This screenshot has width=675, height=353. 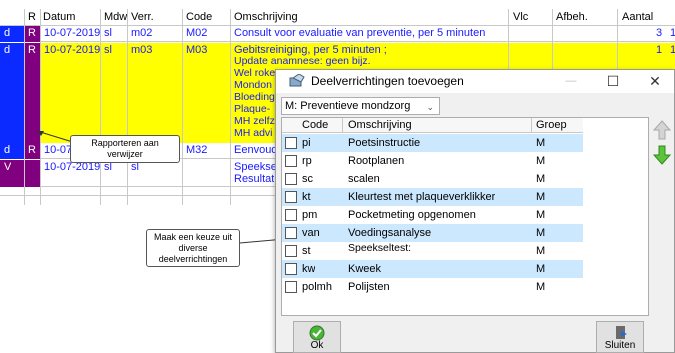 I want to click on list-item: pm Pocketmeting opgenomen M, so click(x=432, y=215).